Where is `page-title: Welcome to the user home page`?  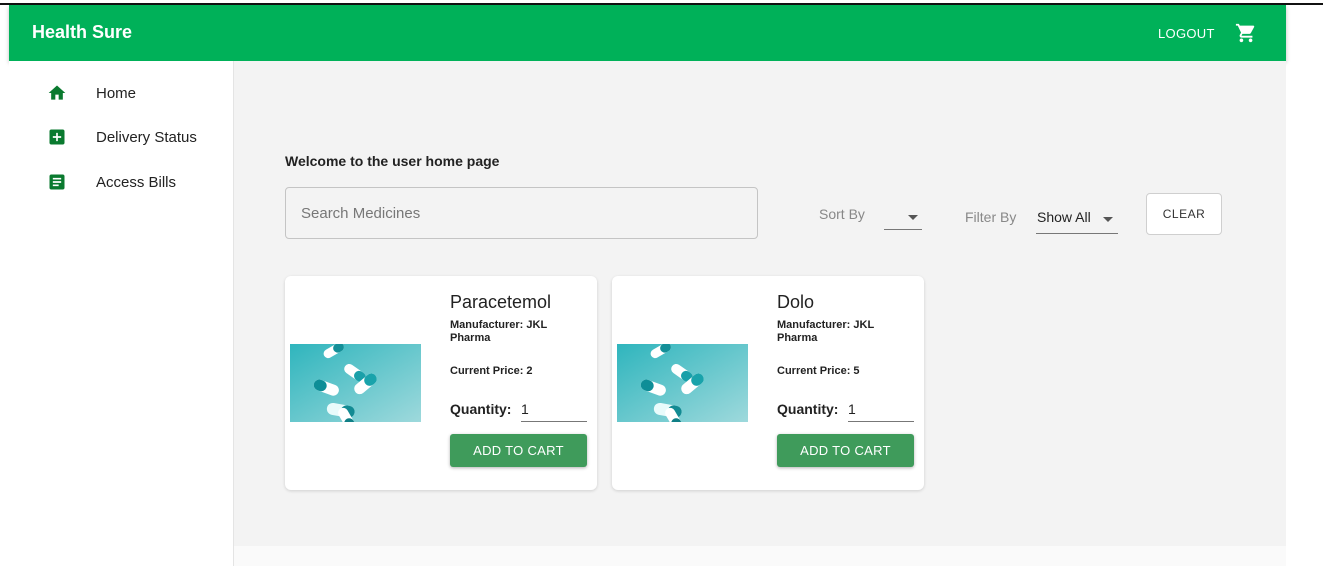
page-title: Welcome to the user home page is located at coordinates (392, 161).